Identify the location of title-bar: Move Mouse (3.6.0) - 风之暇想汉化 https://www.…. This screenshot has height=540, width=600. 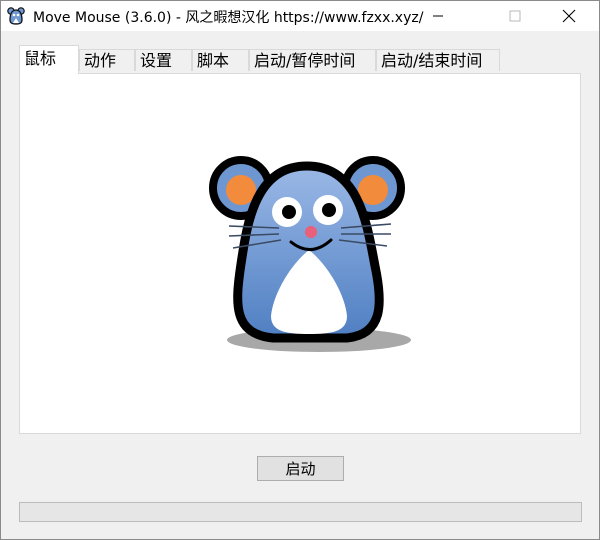
(300, 16).